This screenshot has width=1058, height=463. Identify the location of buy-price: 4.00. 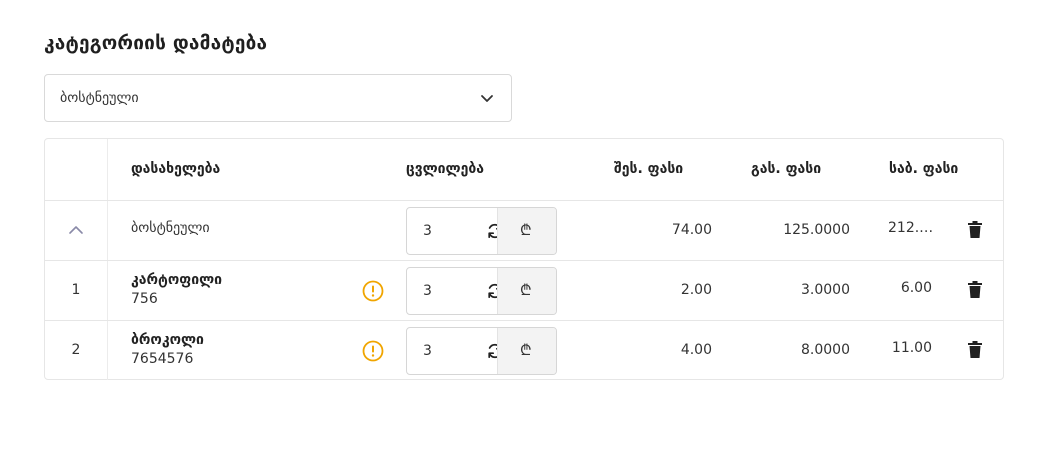
(696, 350).